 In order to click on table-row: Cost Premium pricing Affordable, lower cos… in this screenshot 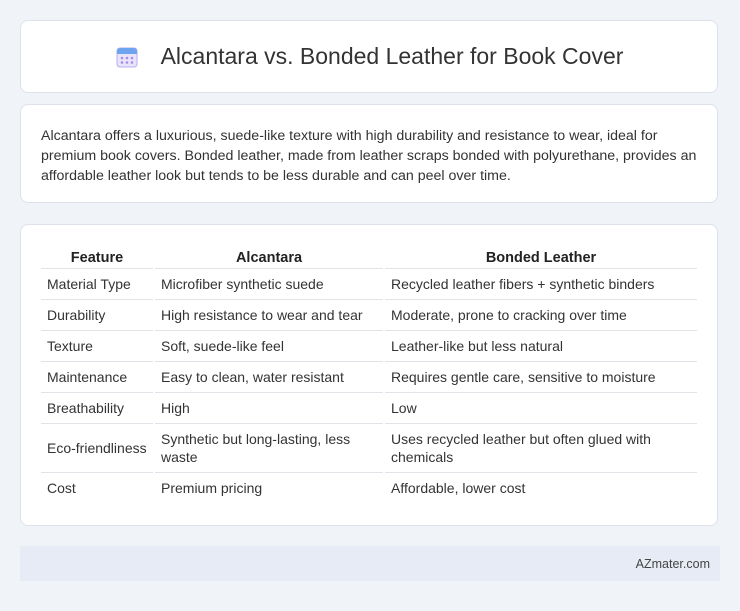, I will do `click(369, 488)`.